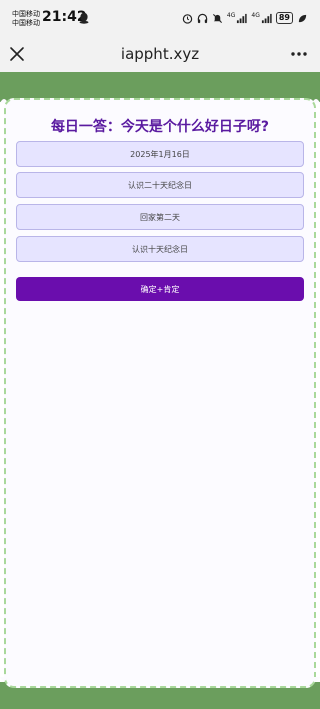 This screenshot has height=709, width=320. I want to click on page-url: iappht.xyz, so click(160, 54).